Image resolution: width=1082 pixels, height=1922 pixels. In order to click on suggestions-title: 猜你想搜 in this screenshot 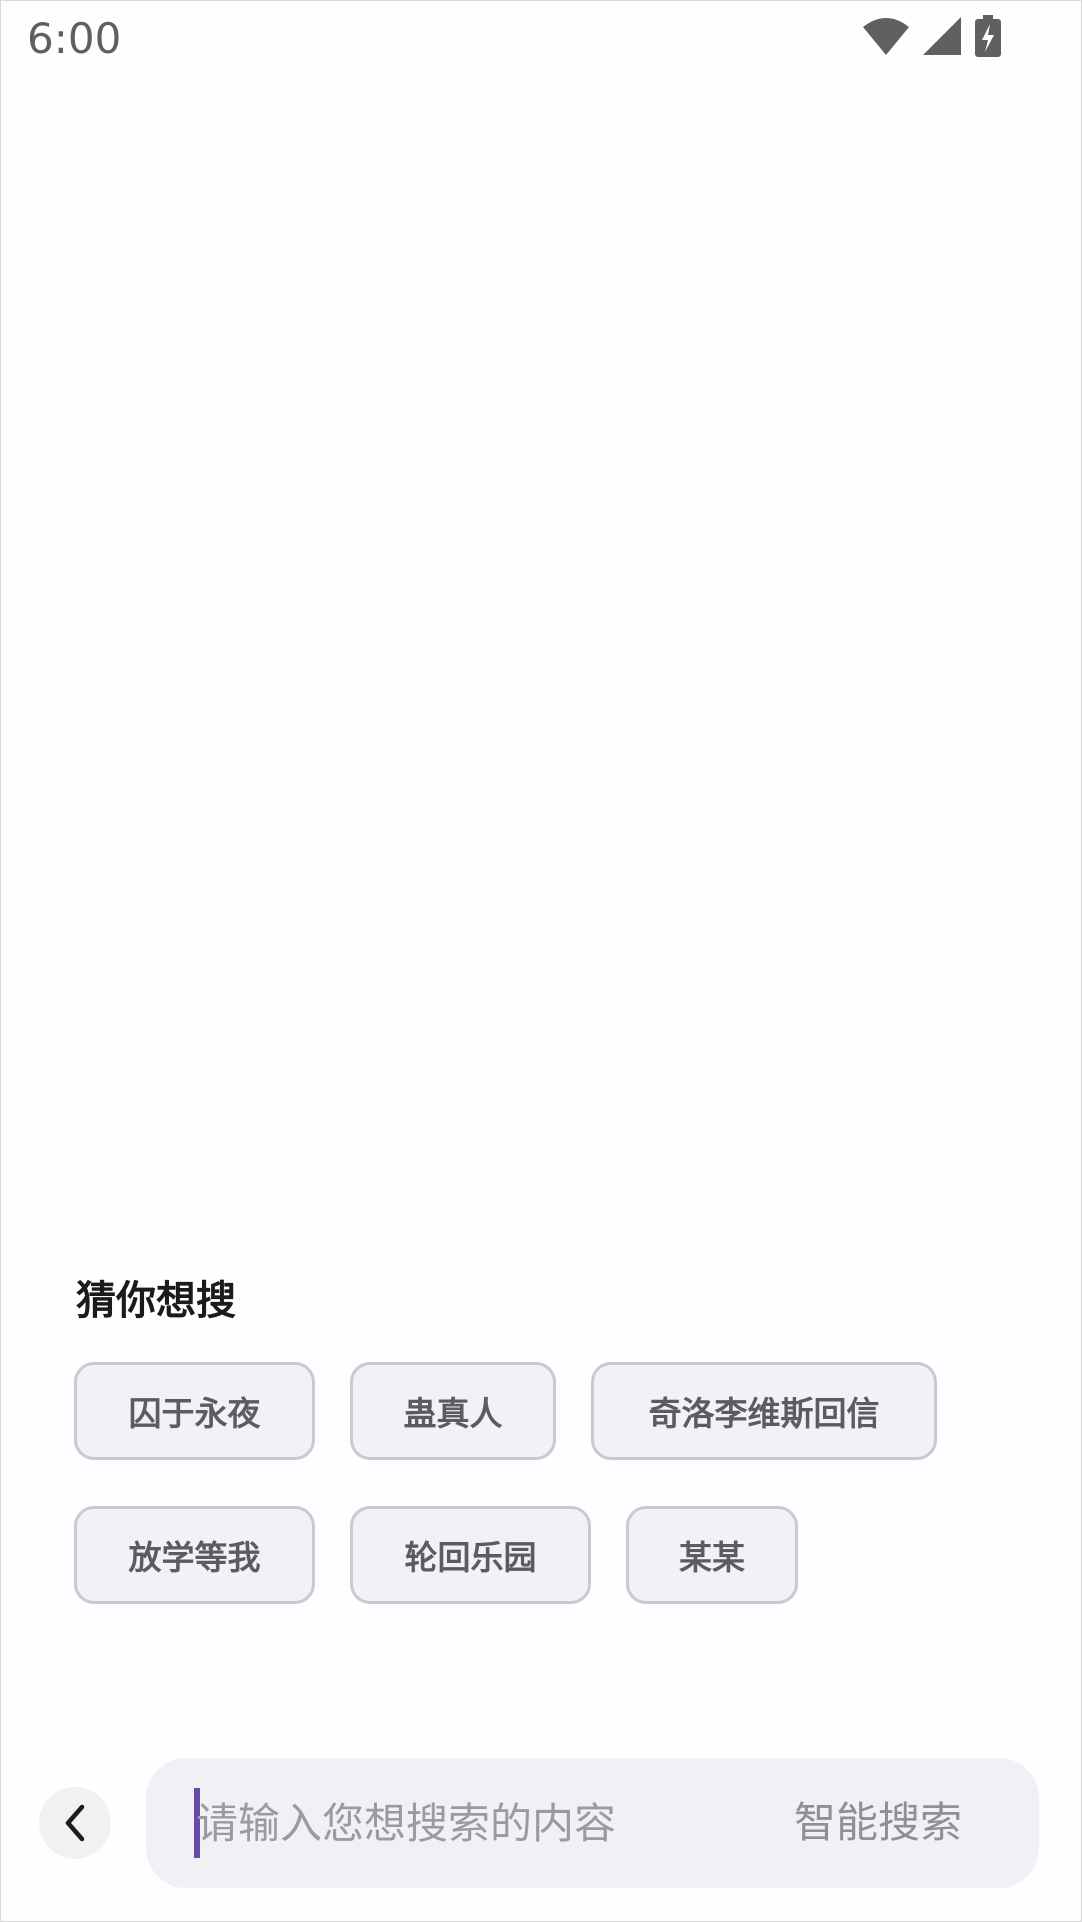, I will do `click(156, 1301)`.